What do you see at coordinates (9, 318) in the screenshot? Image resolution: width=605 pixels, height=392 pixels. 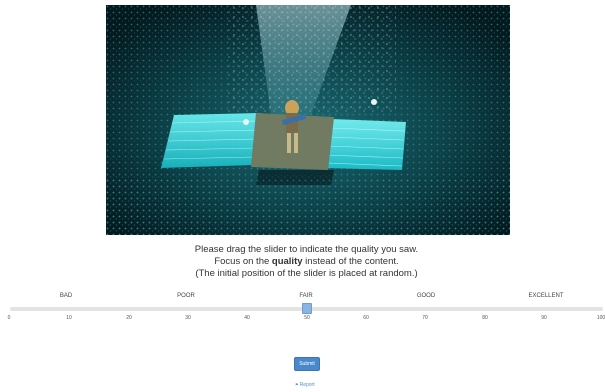 I see `tick-label-0: 0` at bounding box center [9, 318].